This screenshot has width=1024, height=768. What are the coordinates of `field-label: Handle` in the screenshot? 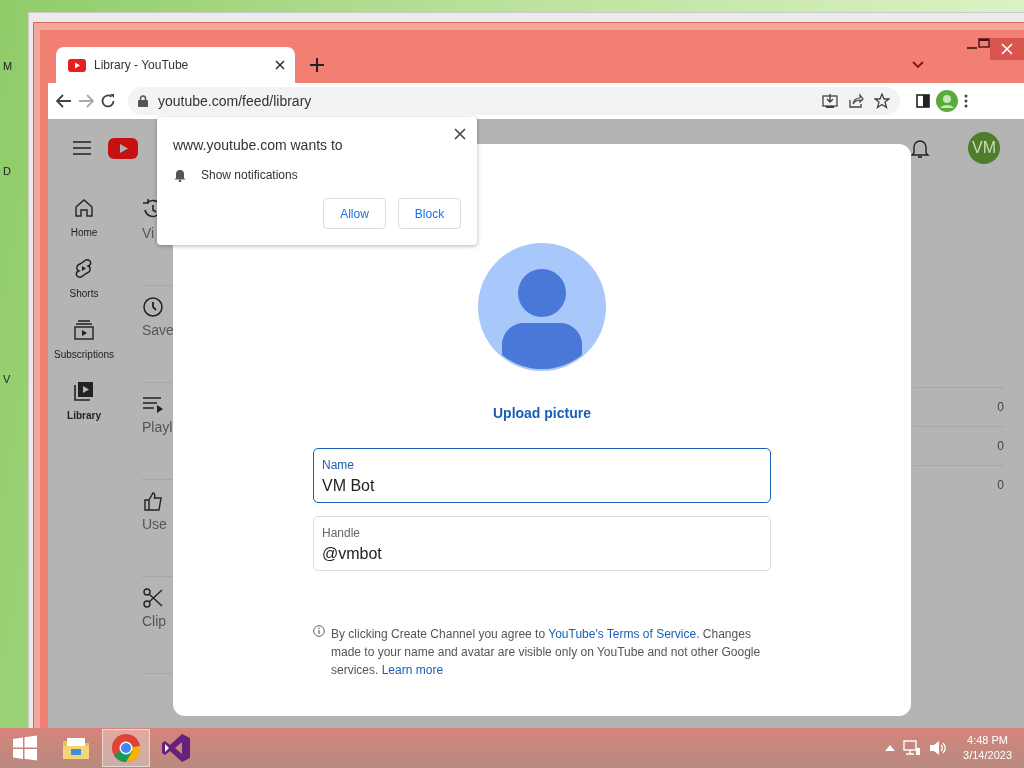 It's located at (342, 533).